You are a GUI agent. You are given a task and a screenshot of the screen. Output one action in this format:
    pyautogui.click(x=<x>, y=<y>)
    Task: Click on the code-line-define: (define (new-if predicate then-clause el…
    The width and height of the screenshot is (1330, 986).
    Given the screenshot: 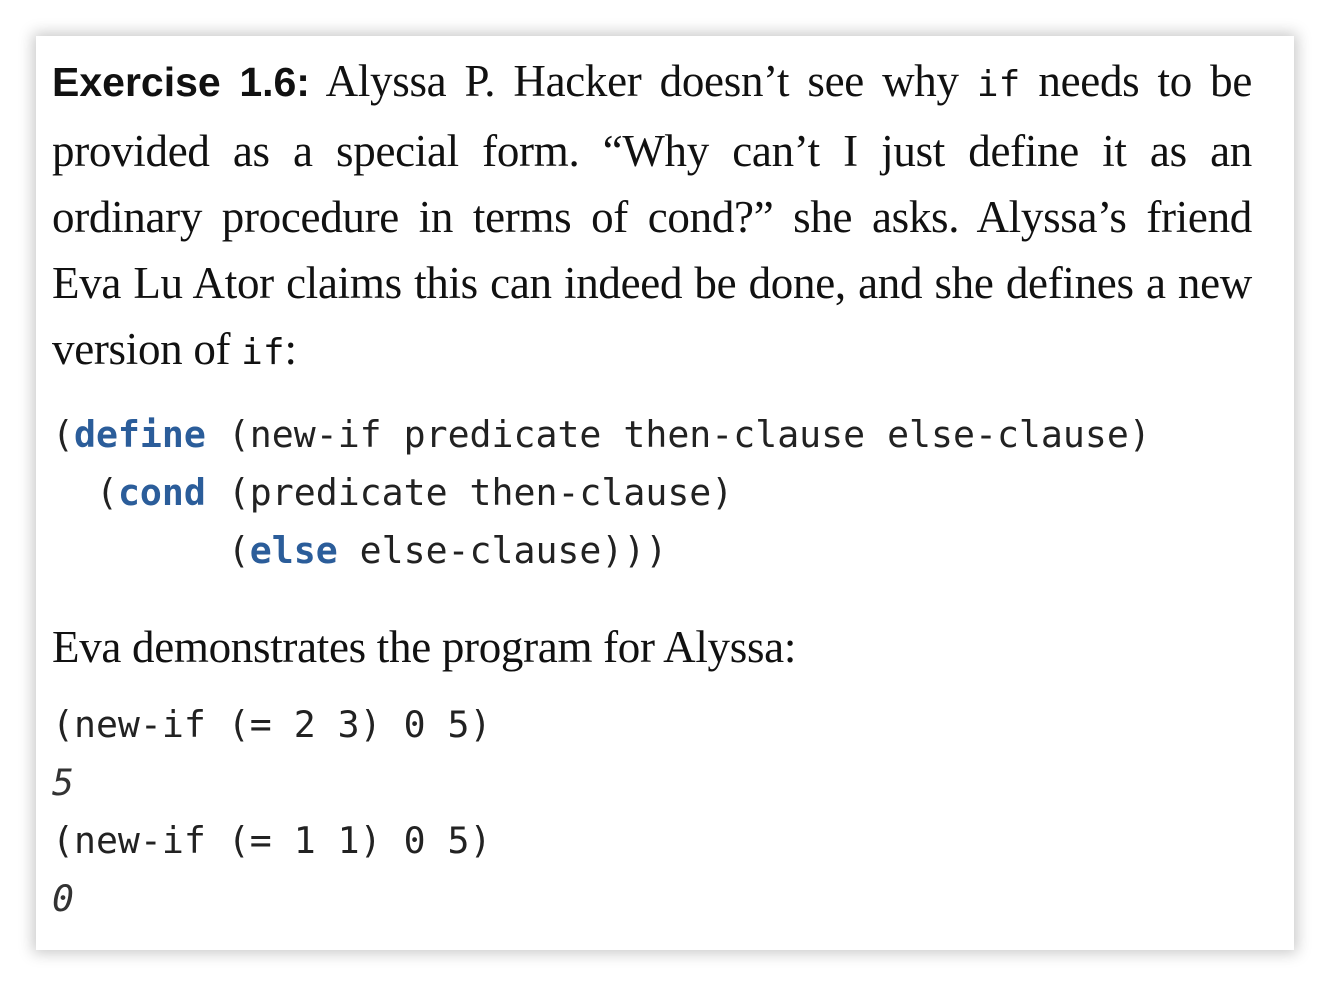 What is the action you would take?
    pyautogui.click(x=652, y=435)
    